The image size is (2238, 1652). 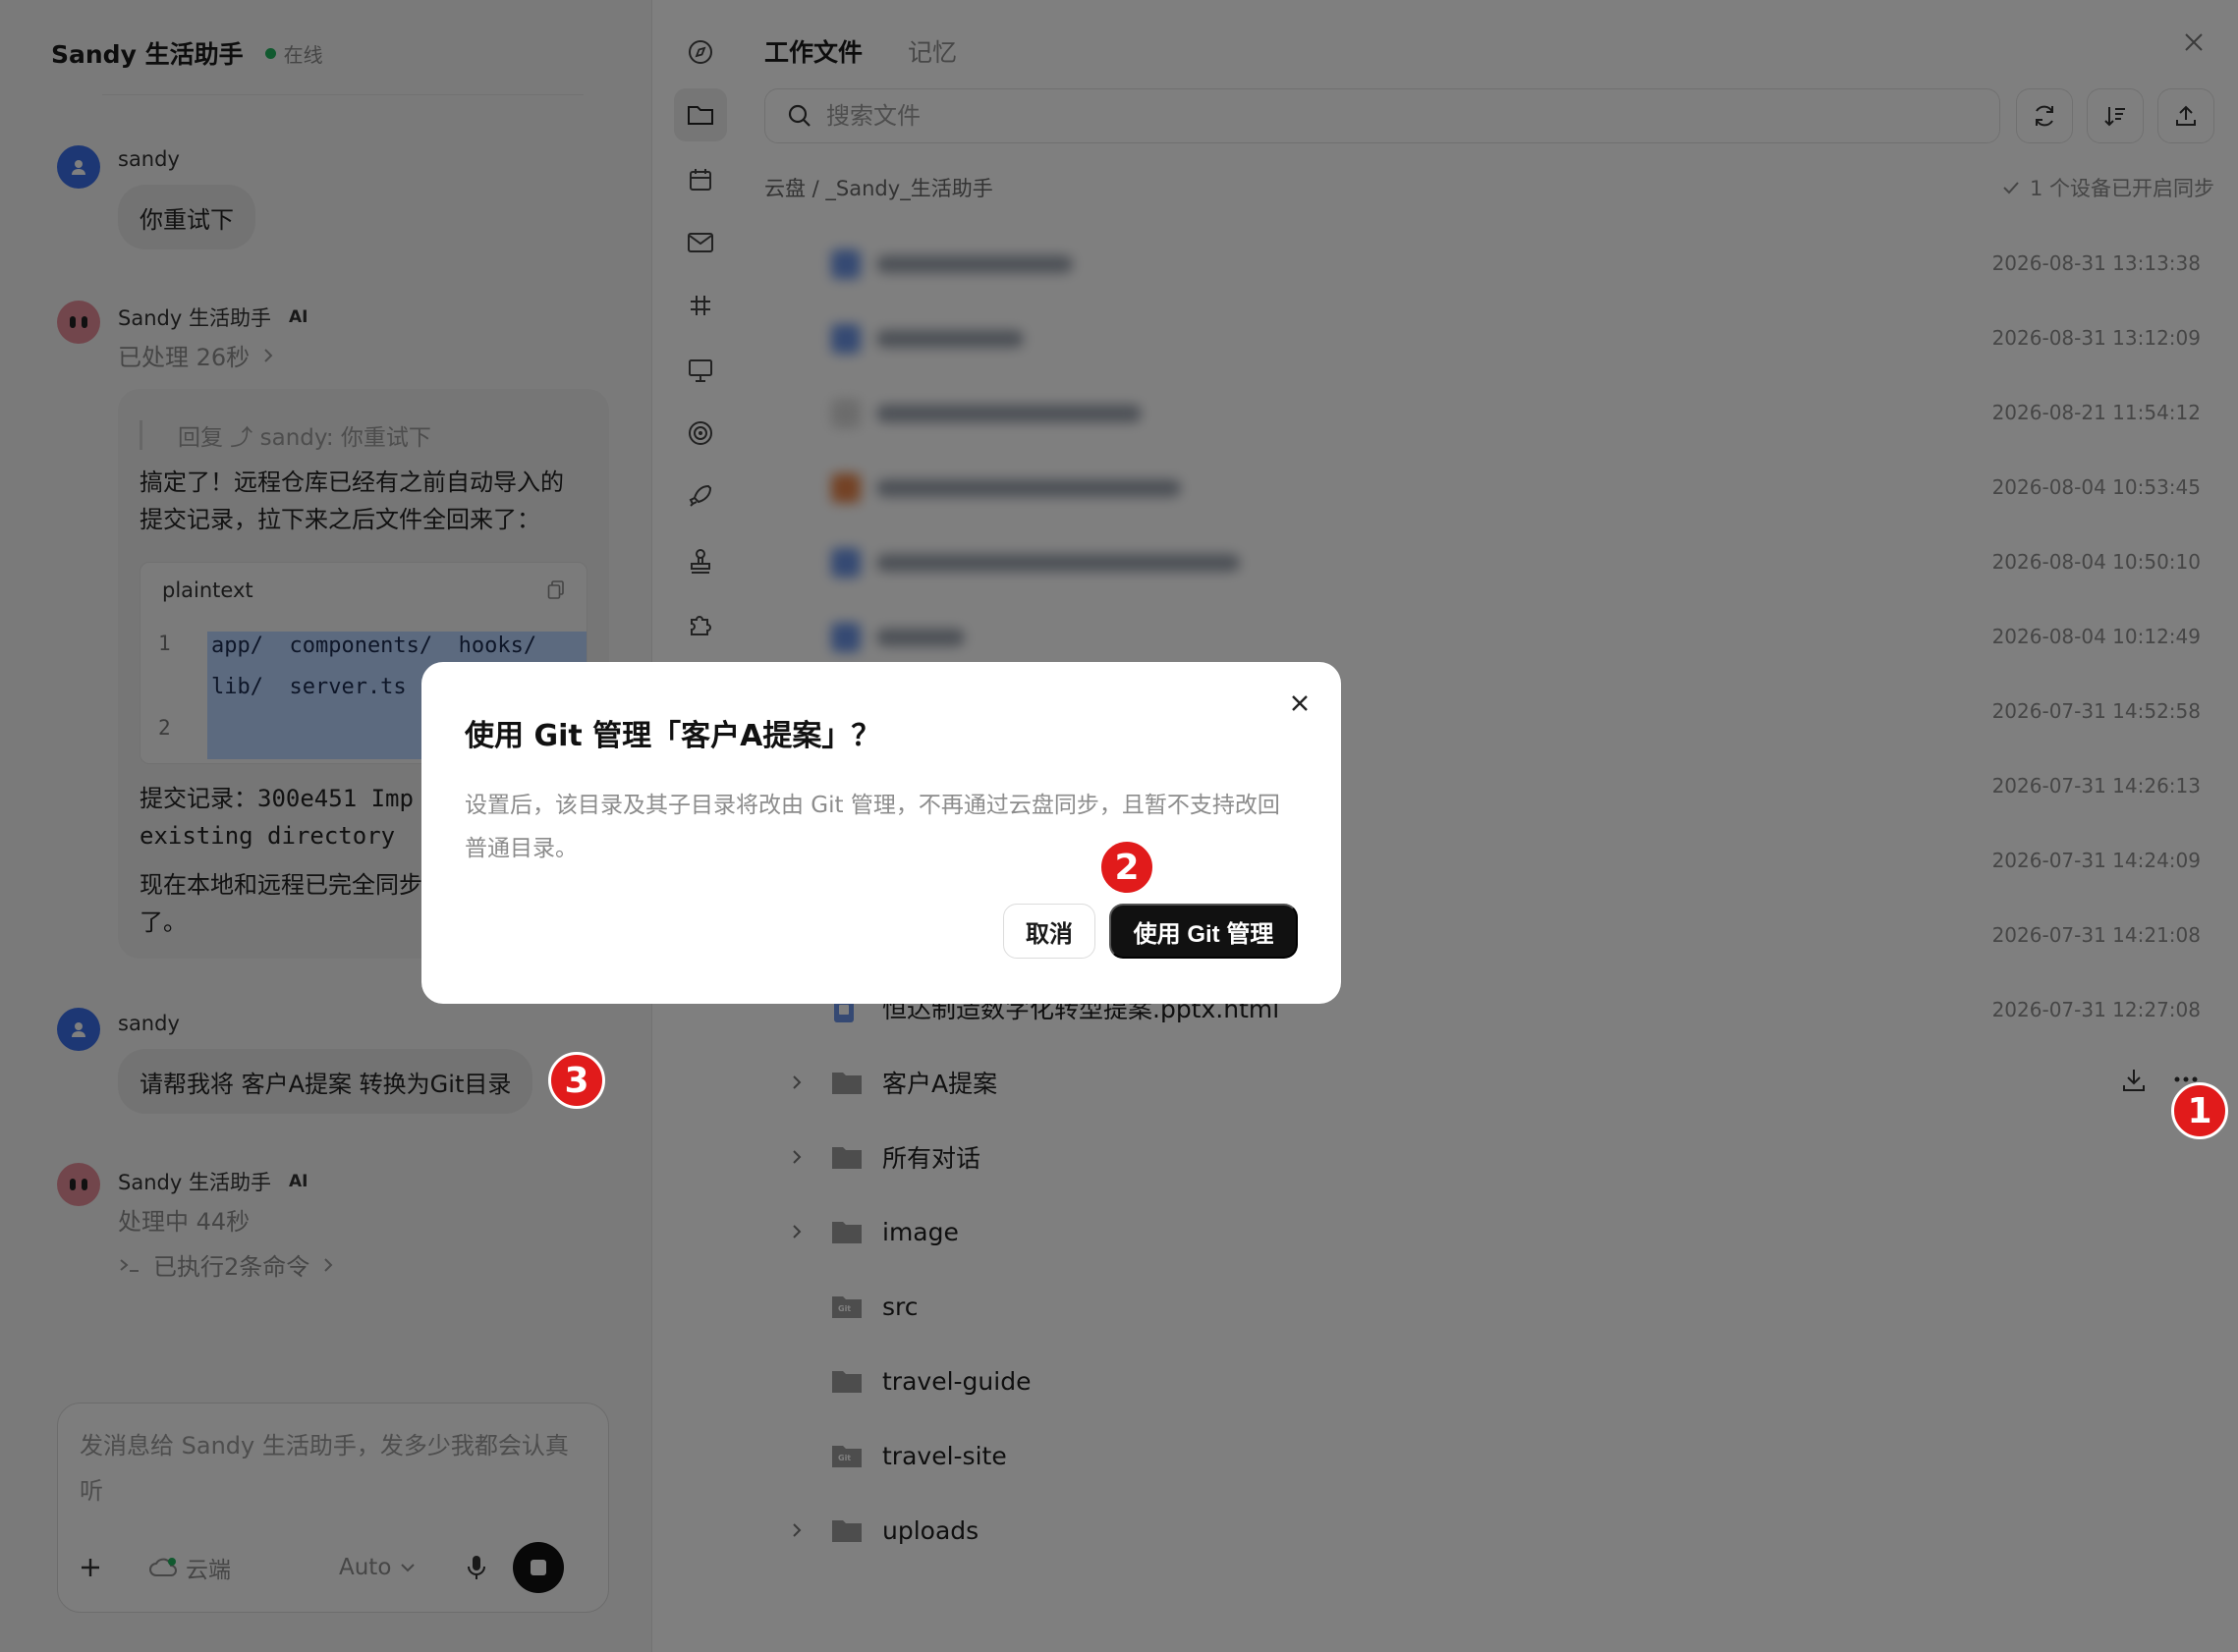 What do you see at coordinates (1300, 703) in the screenshot?
I see `close-icon` at bounding box center [1300, 703].